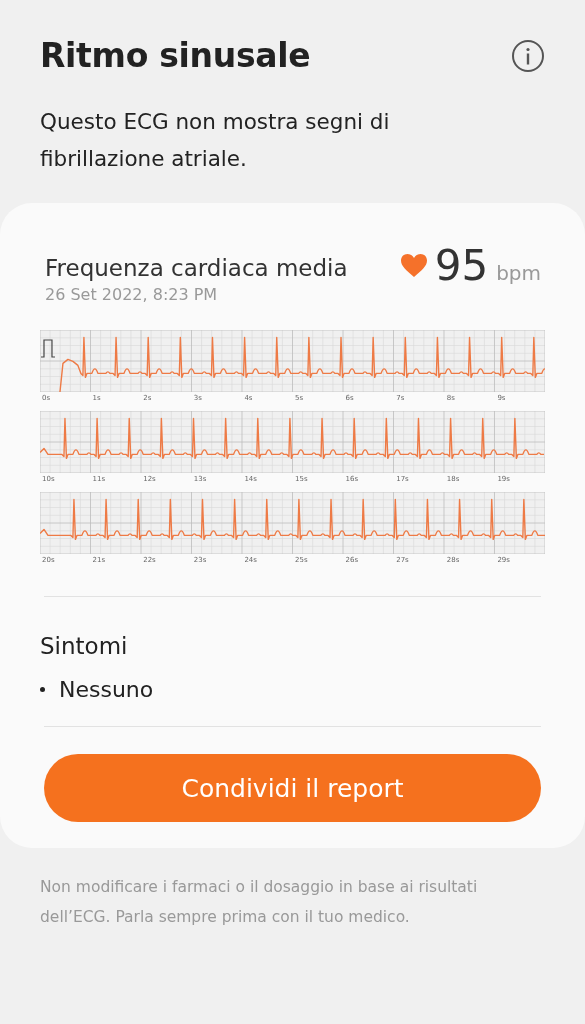  Describe the element at coordinates (42, 689) in the screenshot. I see `bullet-icon` at that location.